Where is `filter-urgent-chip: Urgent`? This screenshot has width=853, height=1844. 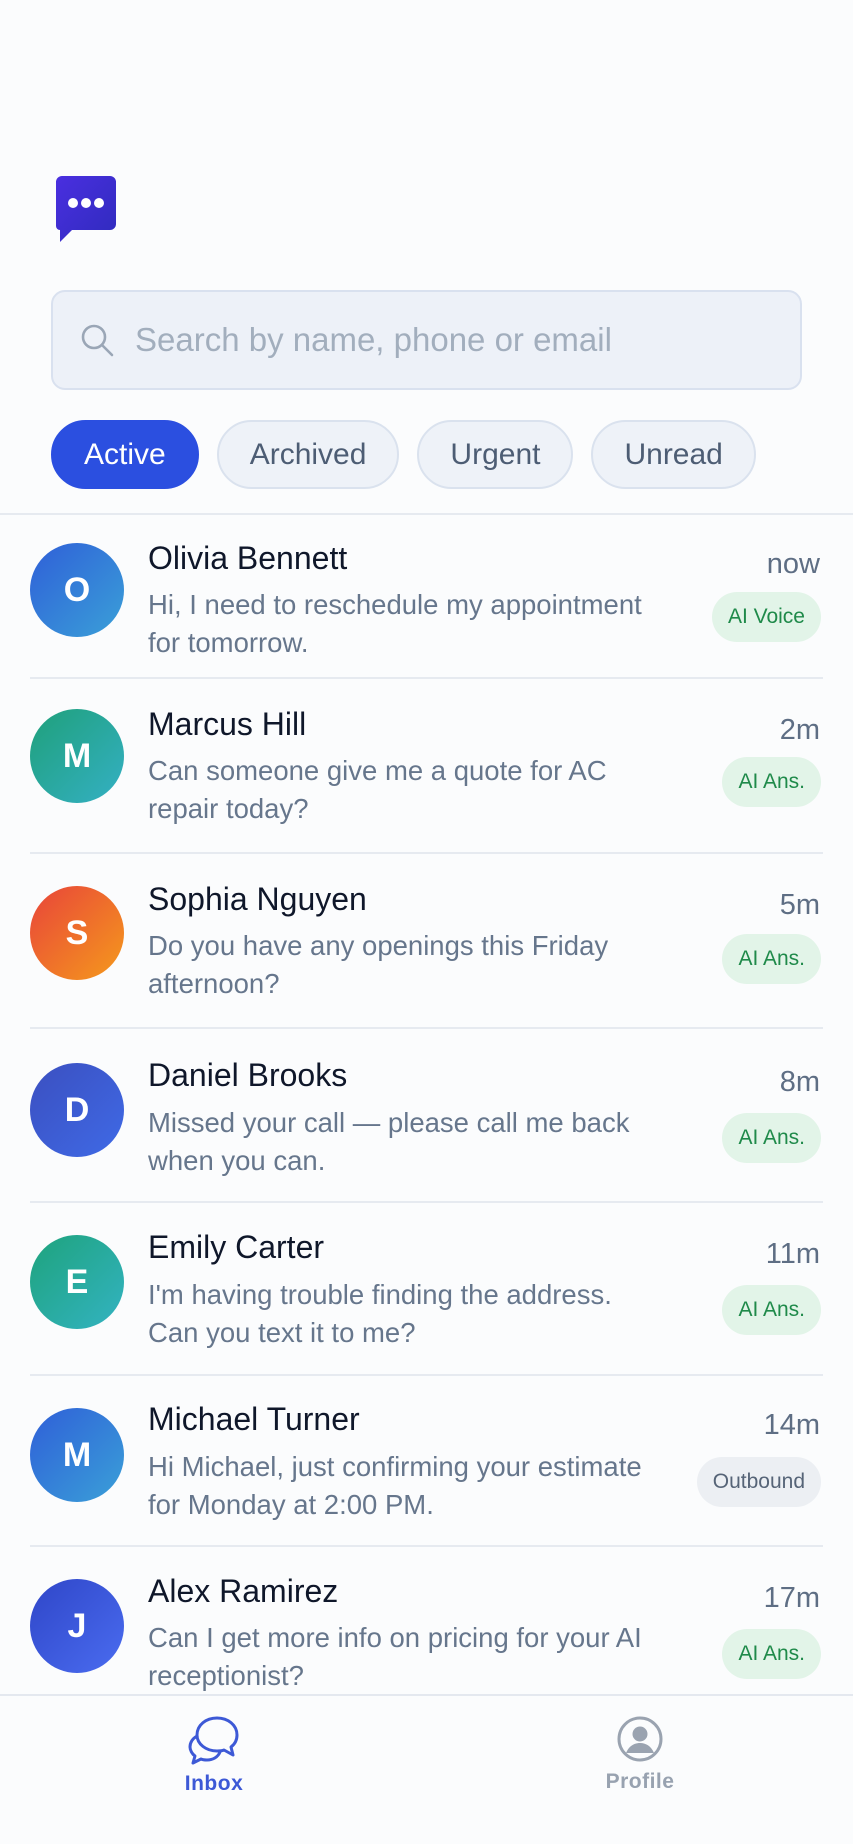
filter-urgent-chip: Urgent is located at coordinates (495, 454).